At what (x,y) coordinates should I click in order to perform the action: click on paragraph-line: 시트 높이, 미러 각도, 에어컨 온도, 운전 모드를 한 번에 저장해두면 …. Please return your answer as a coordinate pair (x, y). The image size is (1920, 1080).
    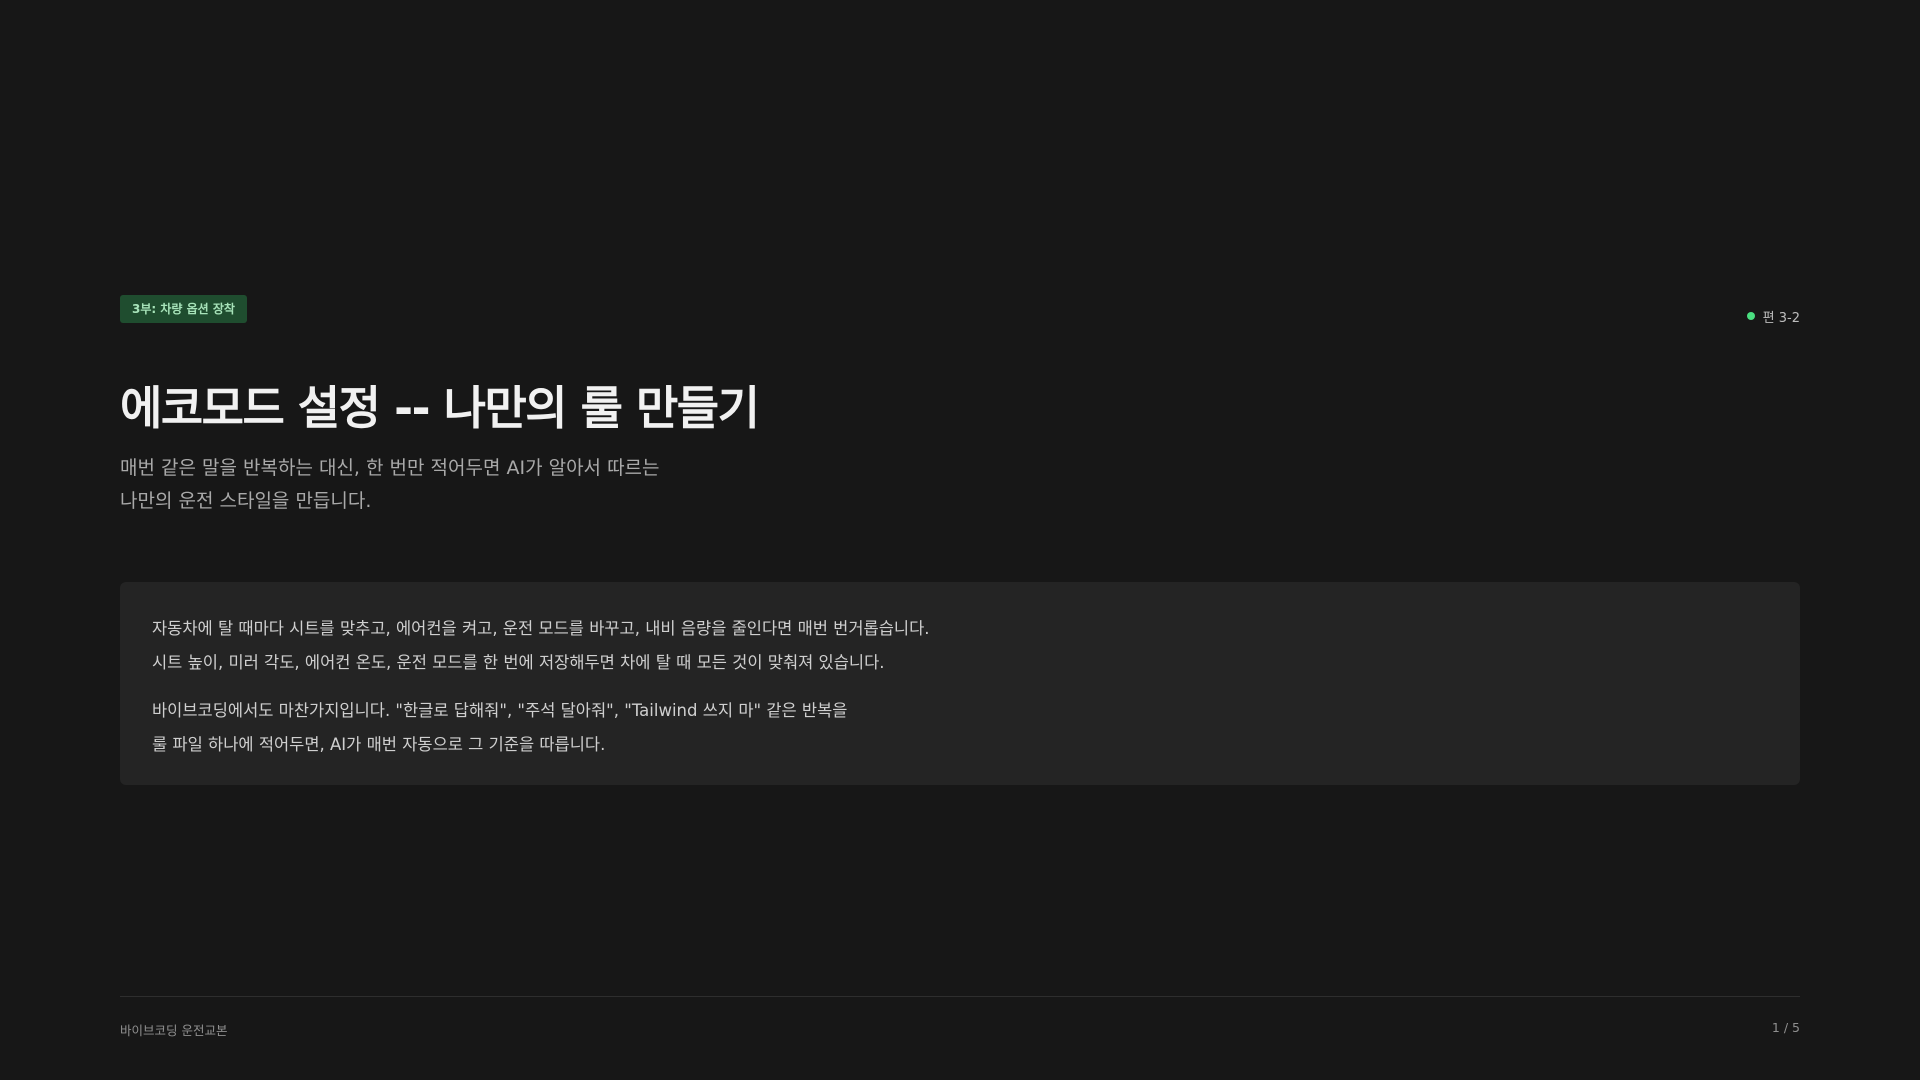
    Looking at the image, I should click on (518, 662).